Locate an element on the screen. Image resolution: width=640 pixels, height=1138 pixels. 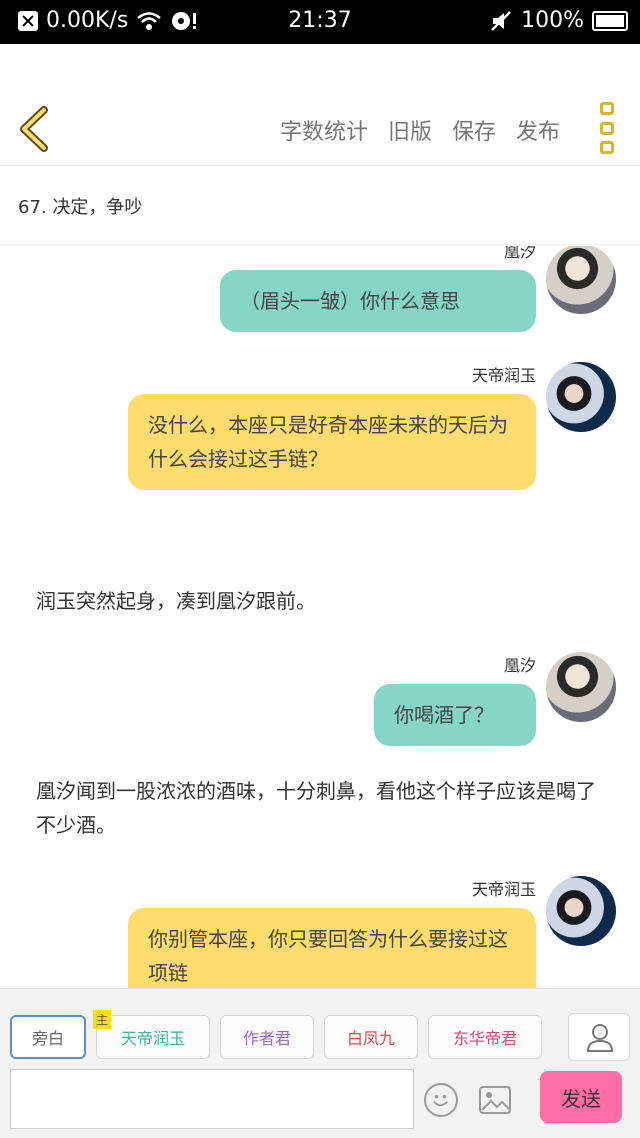
status-right: 100% is located at coordinates (558, 20).